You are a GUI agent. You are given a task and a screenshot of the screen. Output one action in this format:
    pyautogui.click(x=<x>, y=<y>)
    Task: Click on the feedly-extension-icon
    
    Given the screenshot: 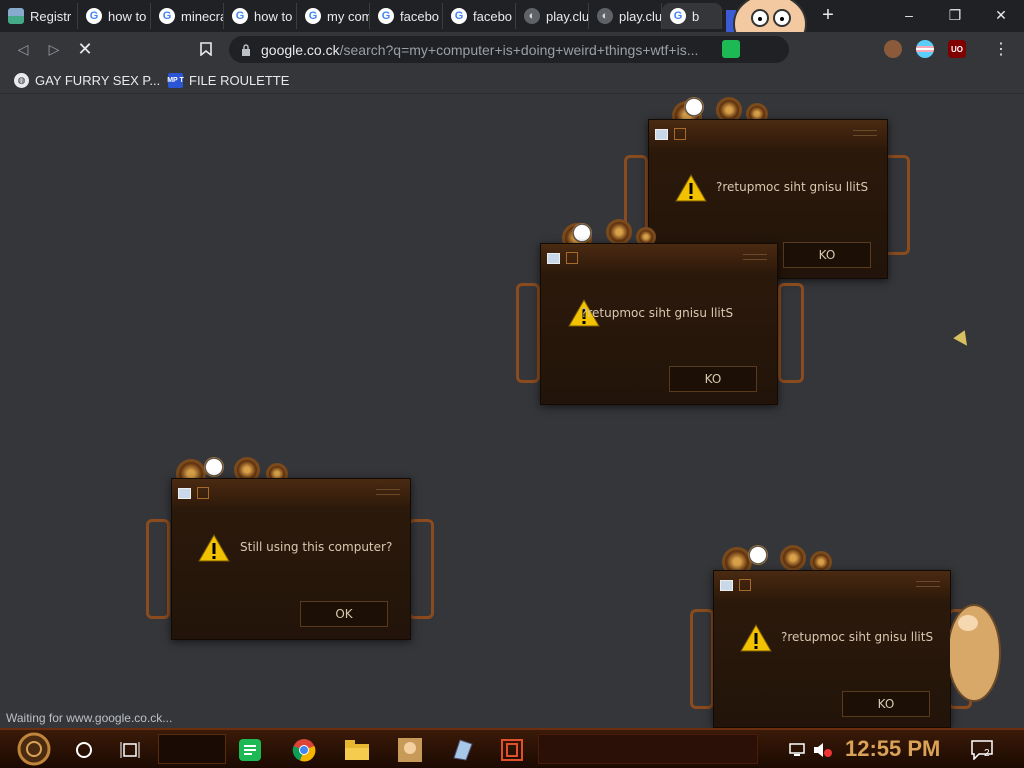 What is the action you would take?
    pyautogui.click(x=731, y=49)
    